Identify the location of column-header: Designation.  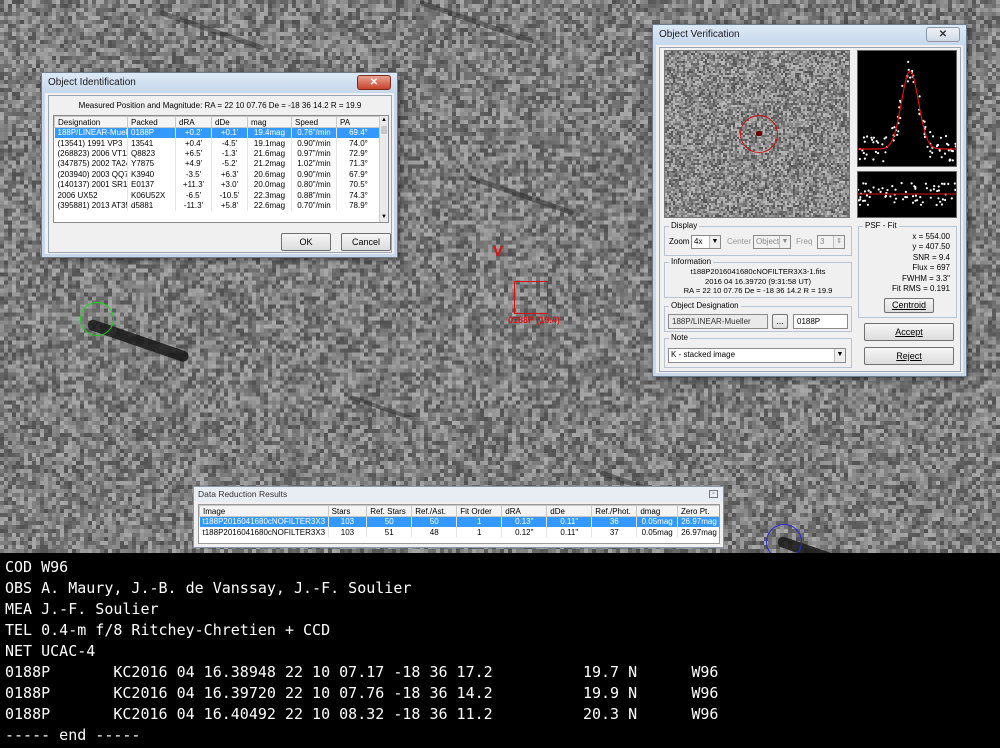
(91, 122).